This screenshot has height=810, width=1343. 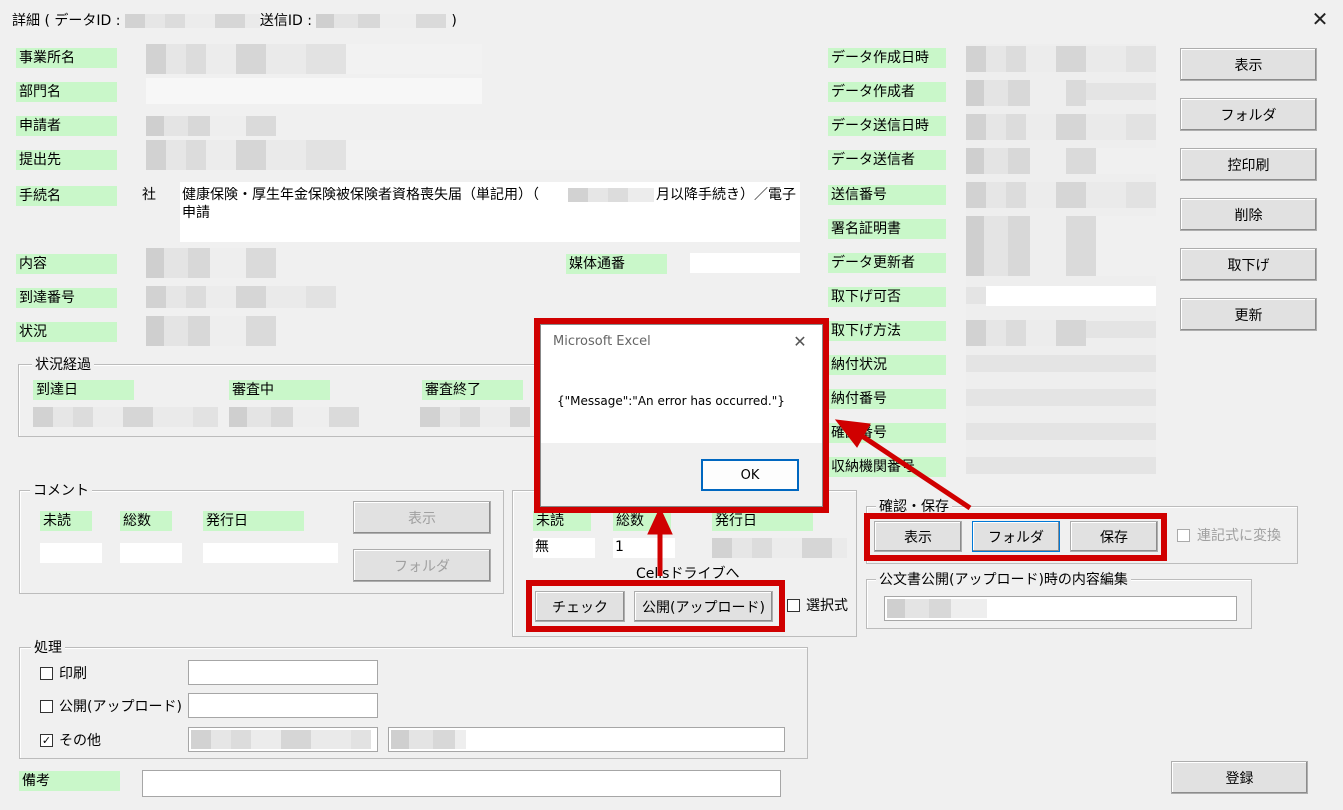 I want to click on arrow-head-right, so click(x=852, y=433).